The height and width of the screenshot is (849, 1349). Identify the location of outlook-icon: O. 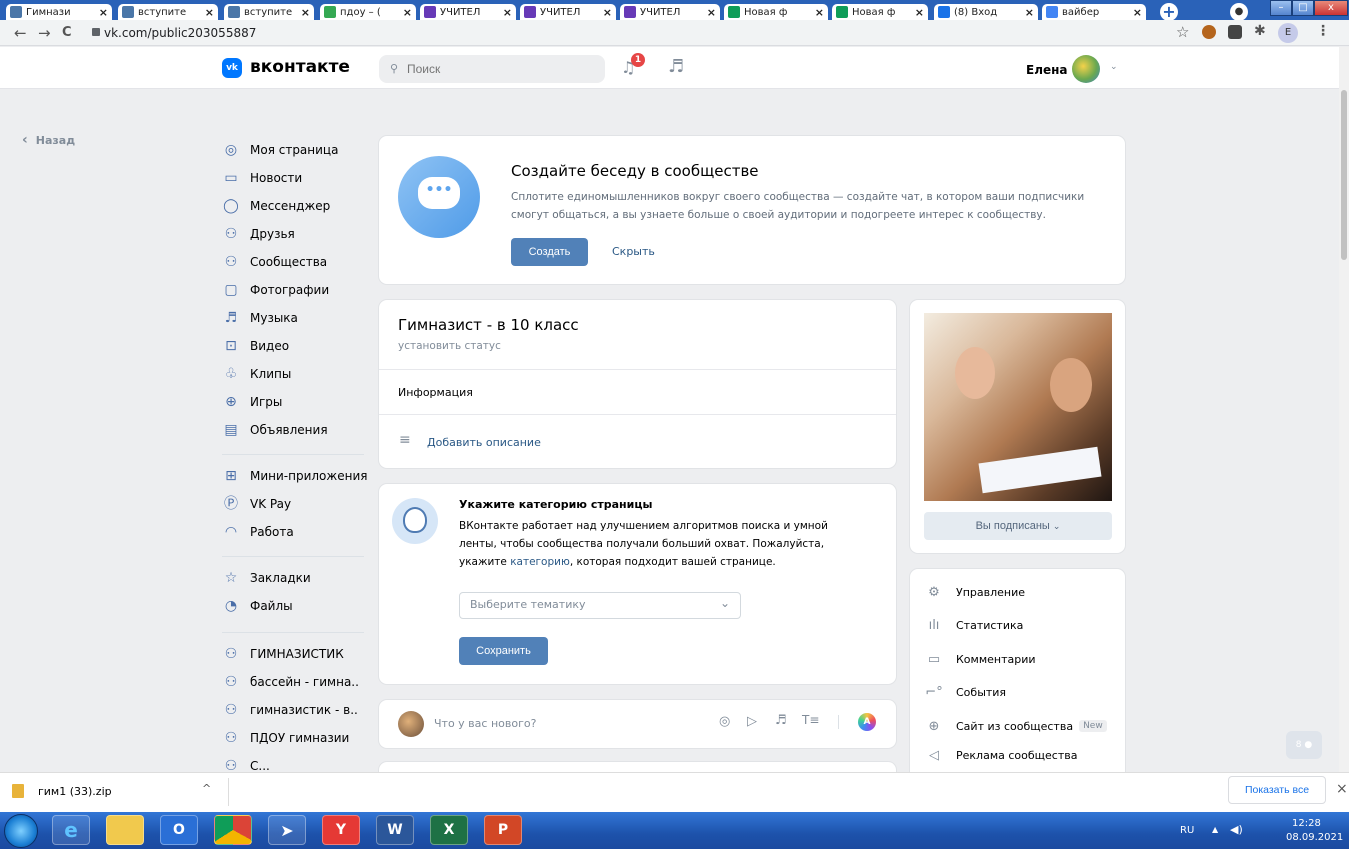
(179, 830).